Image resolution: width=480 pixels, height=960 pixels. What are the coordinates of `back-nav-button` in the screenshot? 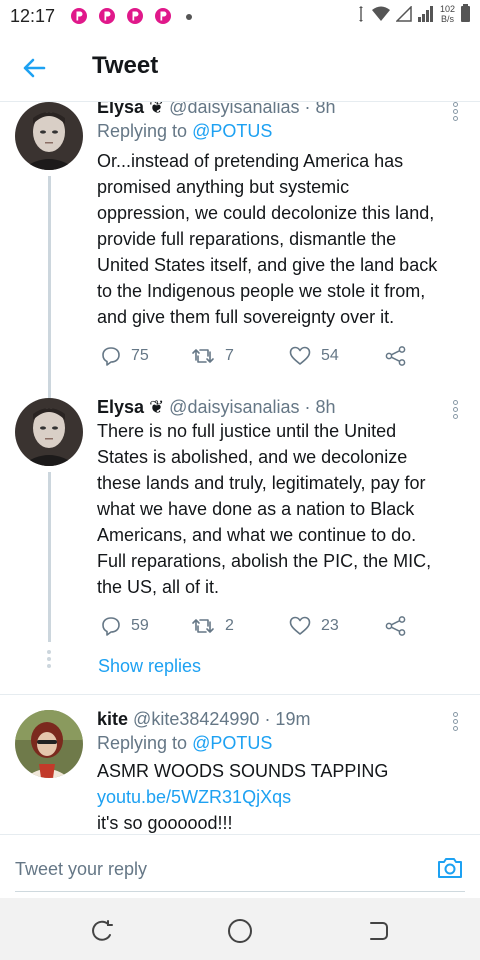 It's located at (378, 931).